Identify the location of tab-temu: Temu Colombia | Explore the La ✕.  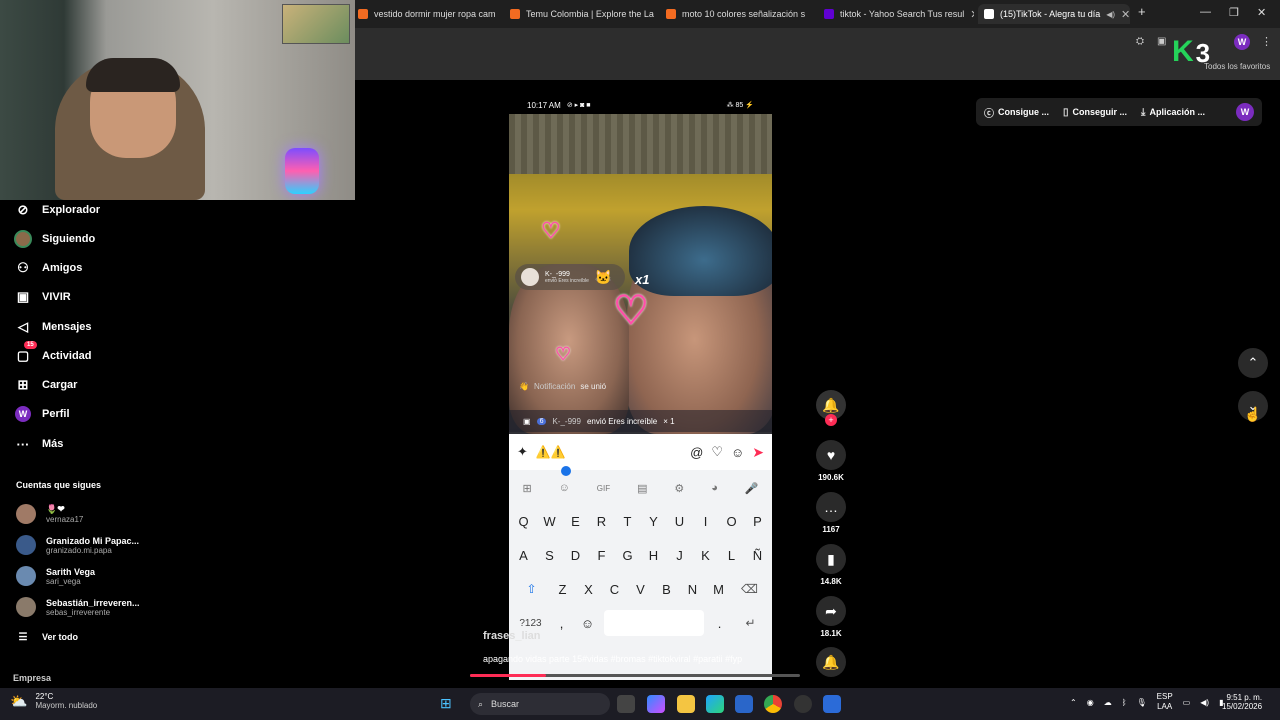
(580, 14).